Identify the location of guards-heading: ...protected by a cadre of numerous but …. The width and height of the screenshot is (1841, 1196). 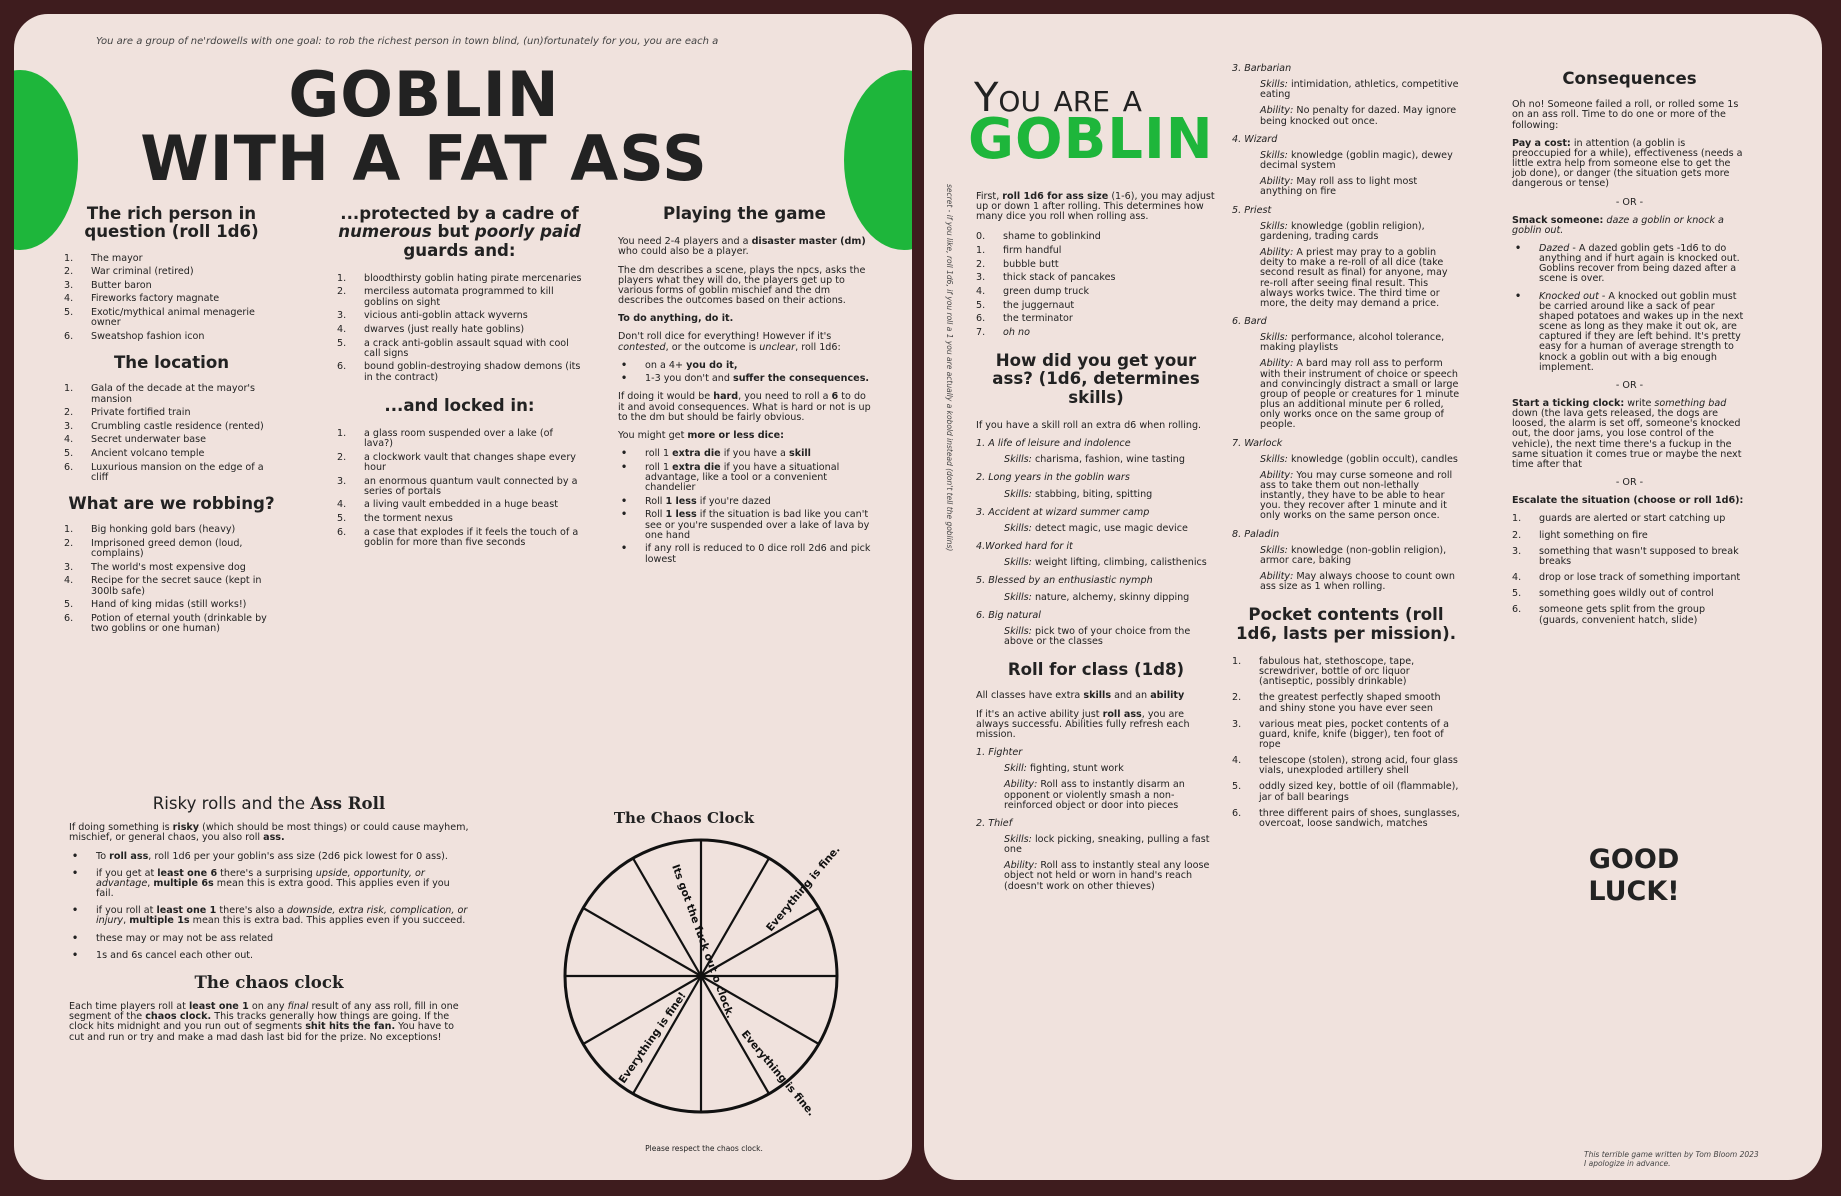
(459, 232).